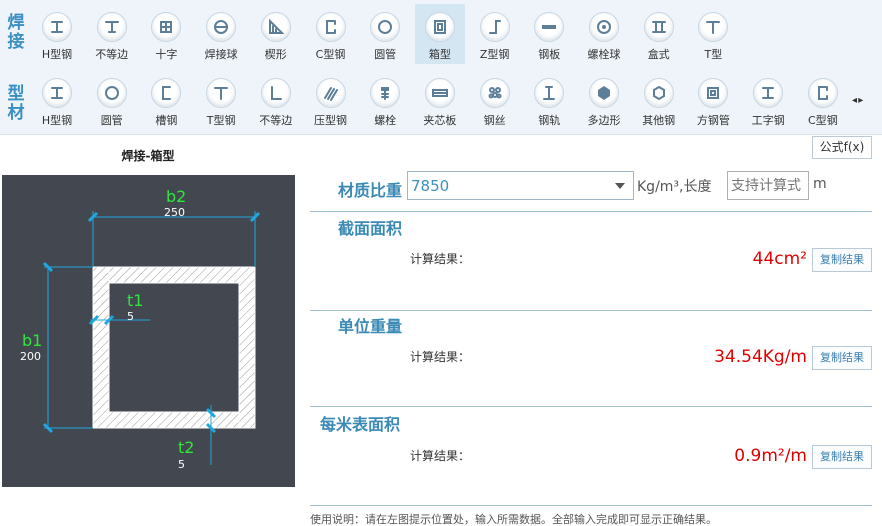 The height and width of the screenshot is (526, 882). I want to click on cross-icon, so click(166, 27).